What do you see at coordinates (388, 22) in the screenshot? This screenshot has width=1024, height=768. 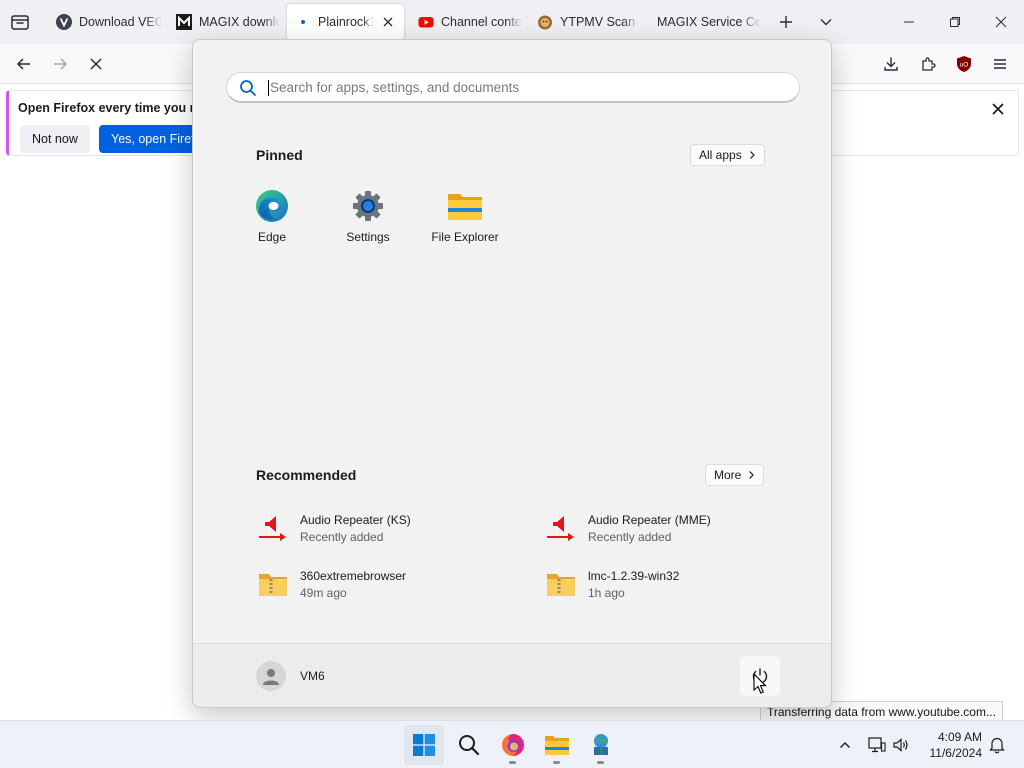 I see `tab-close-icon` at bounding box center [388, 22].